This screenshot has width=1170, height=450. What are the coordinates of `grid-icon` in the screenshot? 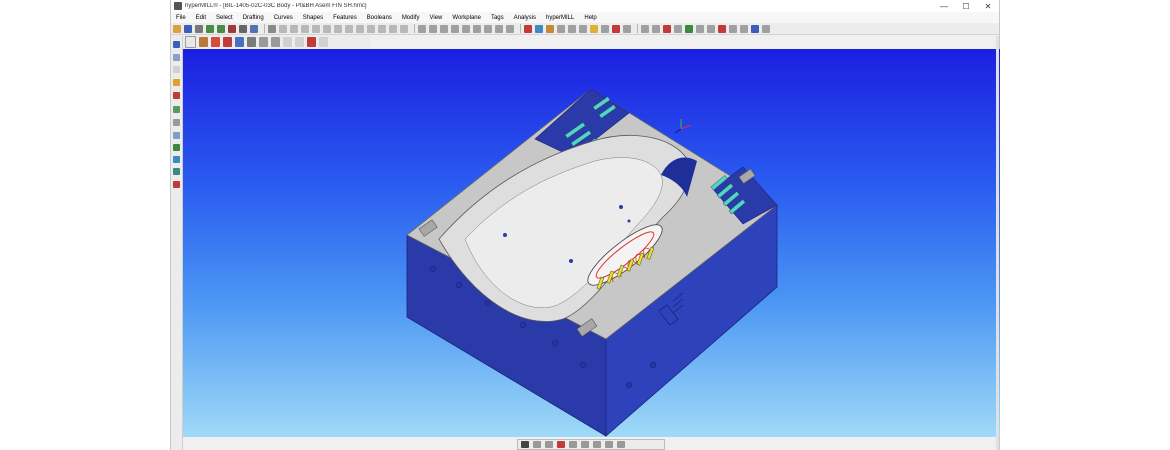 It's located at (323, 41).